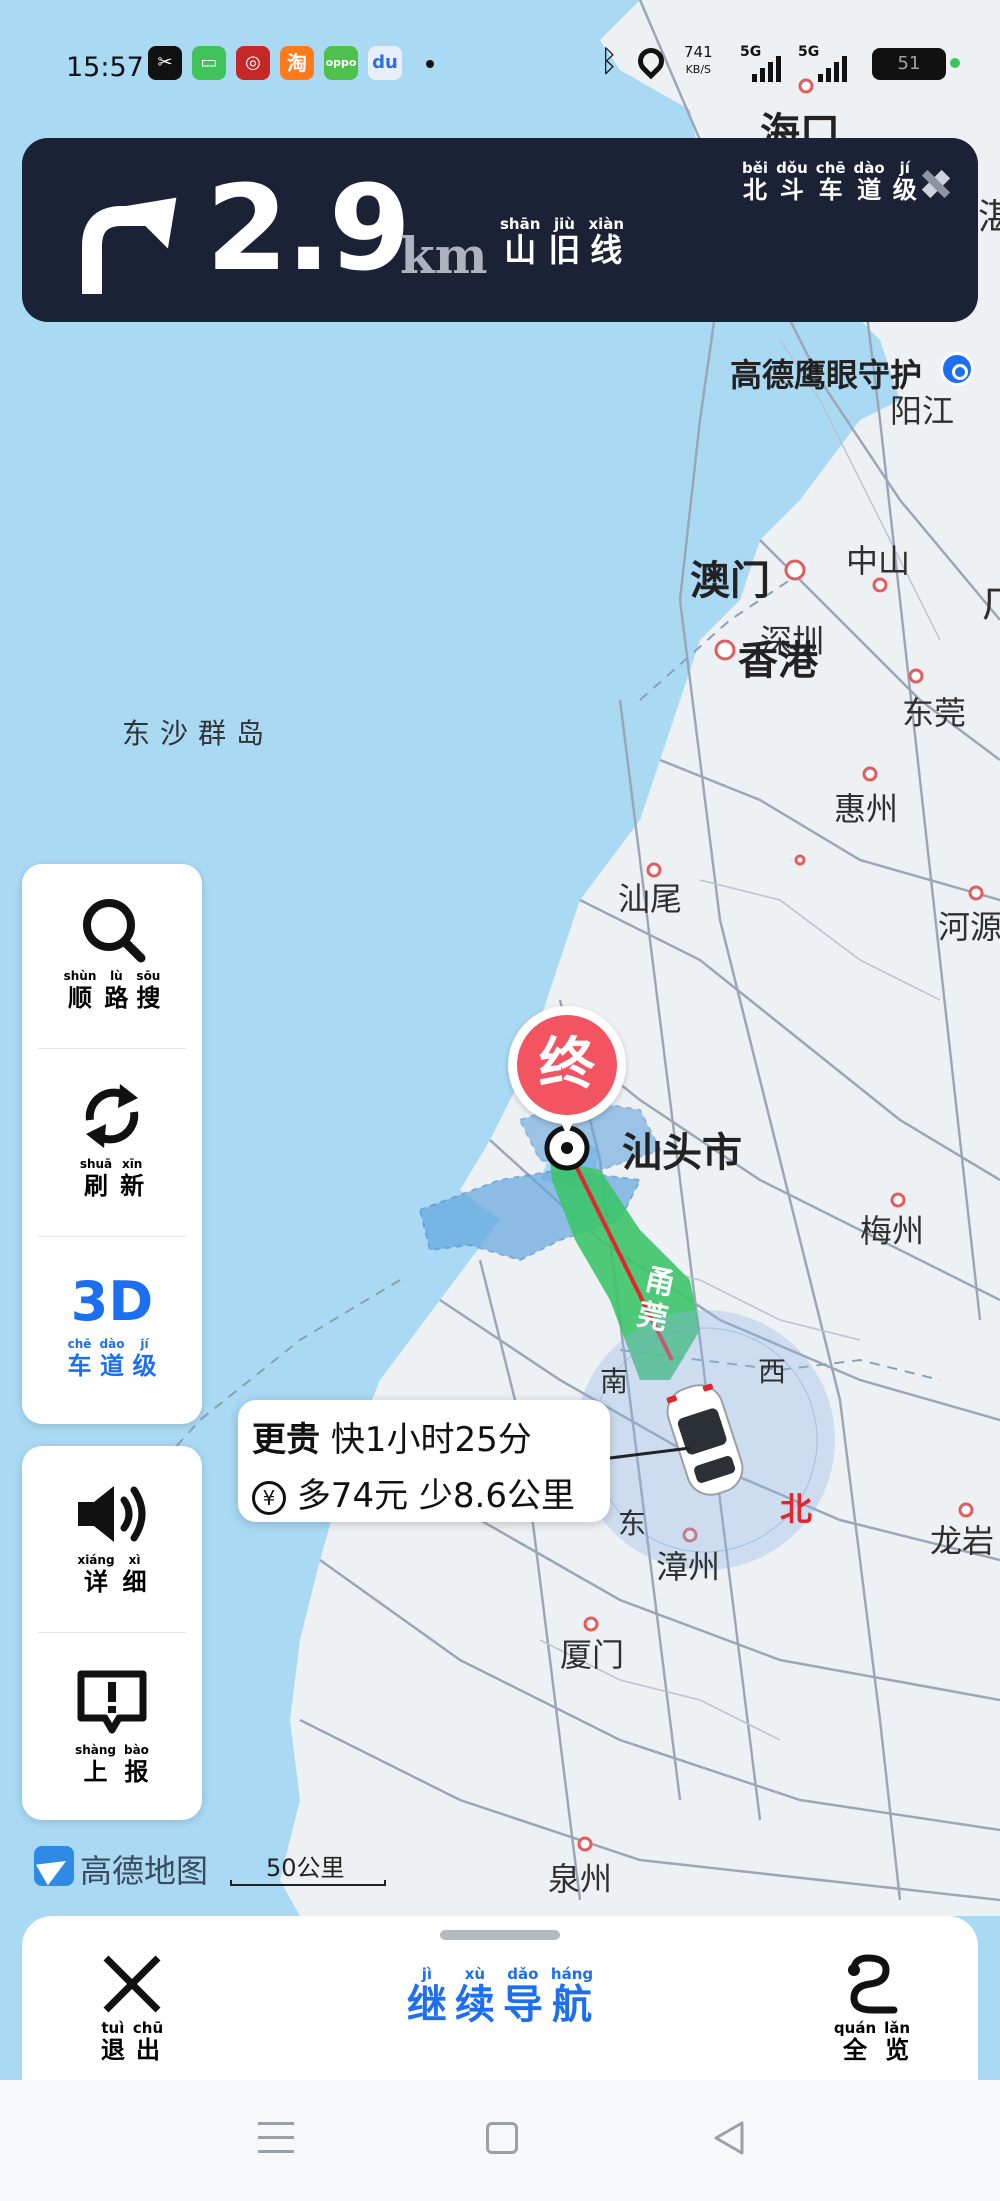  What do you see at coordinates (253, 63) in the screenshot?
I see `bank-icon: ◎` at bounding box center [253, 63].